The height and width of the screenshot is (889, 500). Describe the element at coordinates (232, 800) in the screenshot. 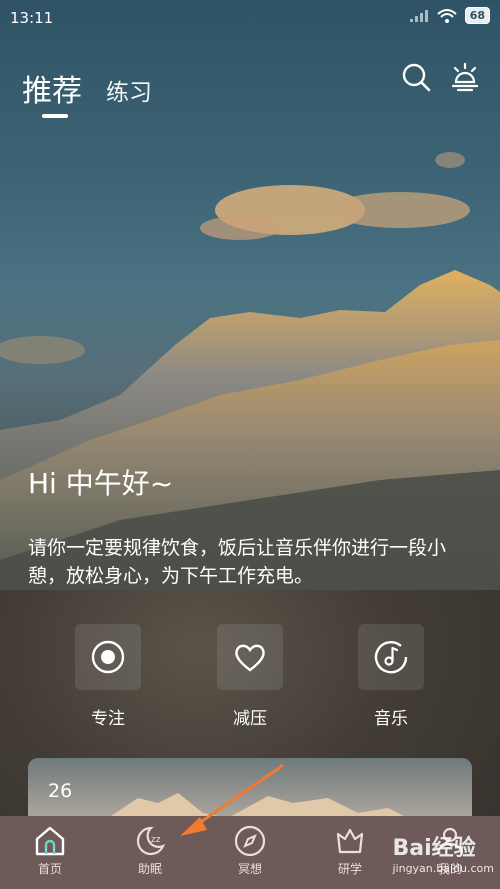

I see `annotation-arrow` at that location.